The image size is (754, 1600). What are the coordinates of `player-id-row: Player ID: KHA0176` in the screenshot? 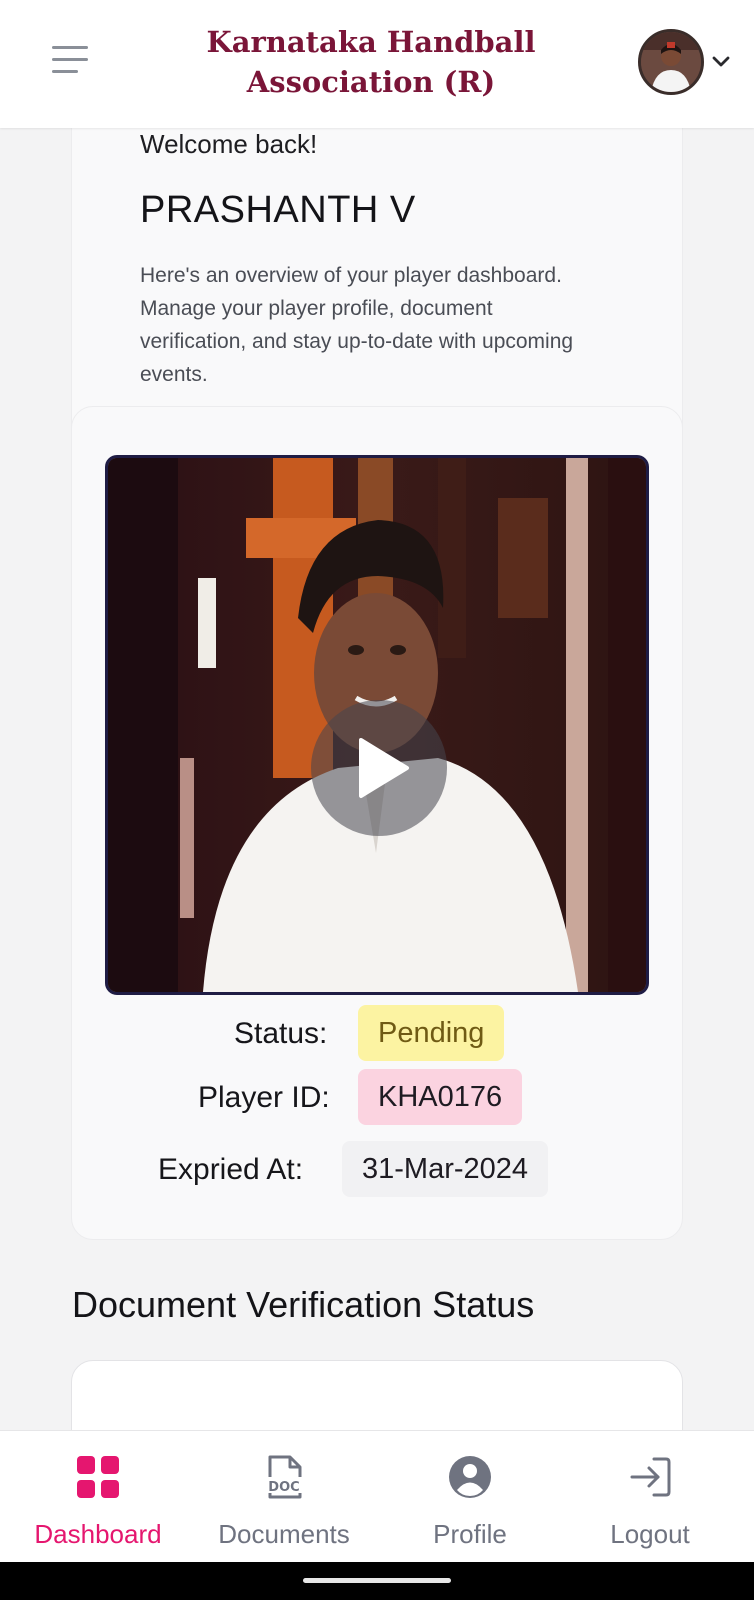 It's located at (378, 1097).